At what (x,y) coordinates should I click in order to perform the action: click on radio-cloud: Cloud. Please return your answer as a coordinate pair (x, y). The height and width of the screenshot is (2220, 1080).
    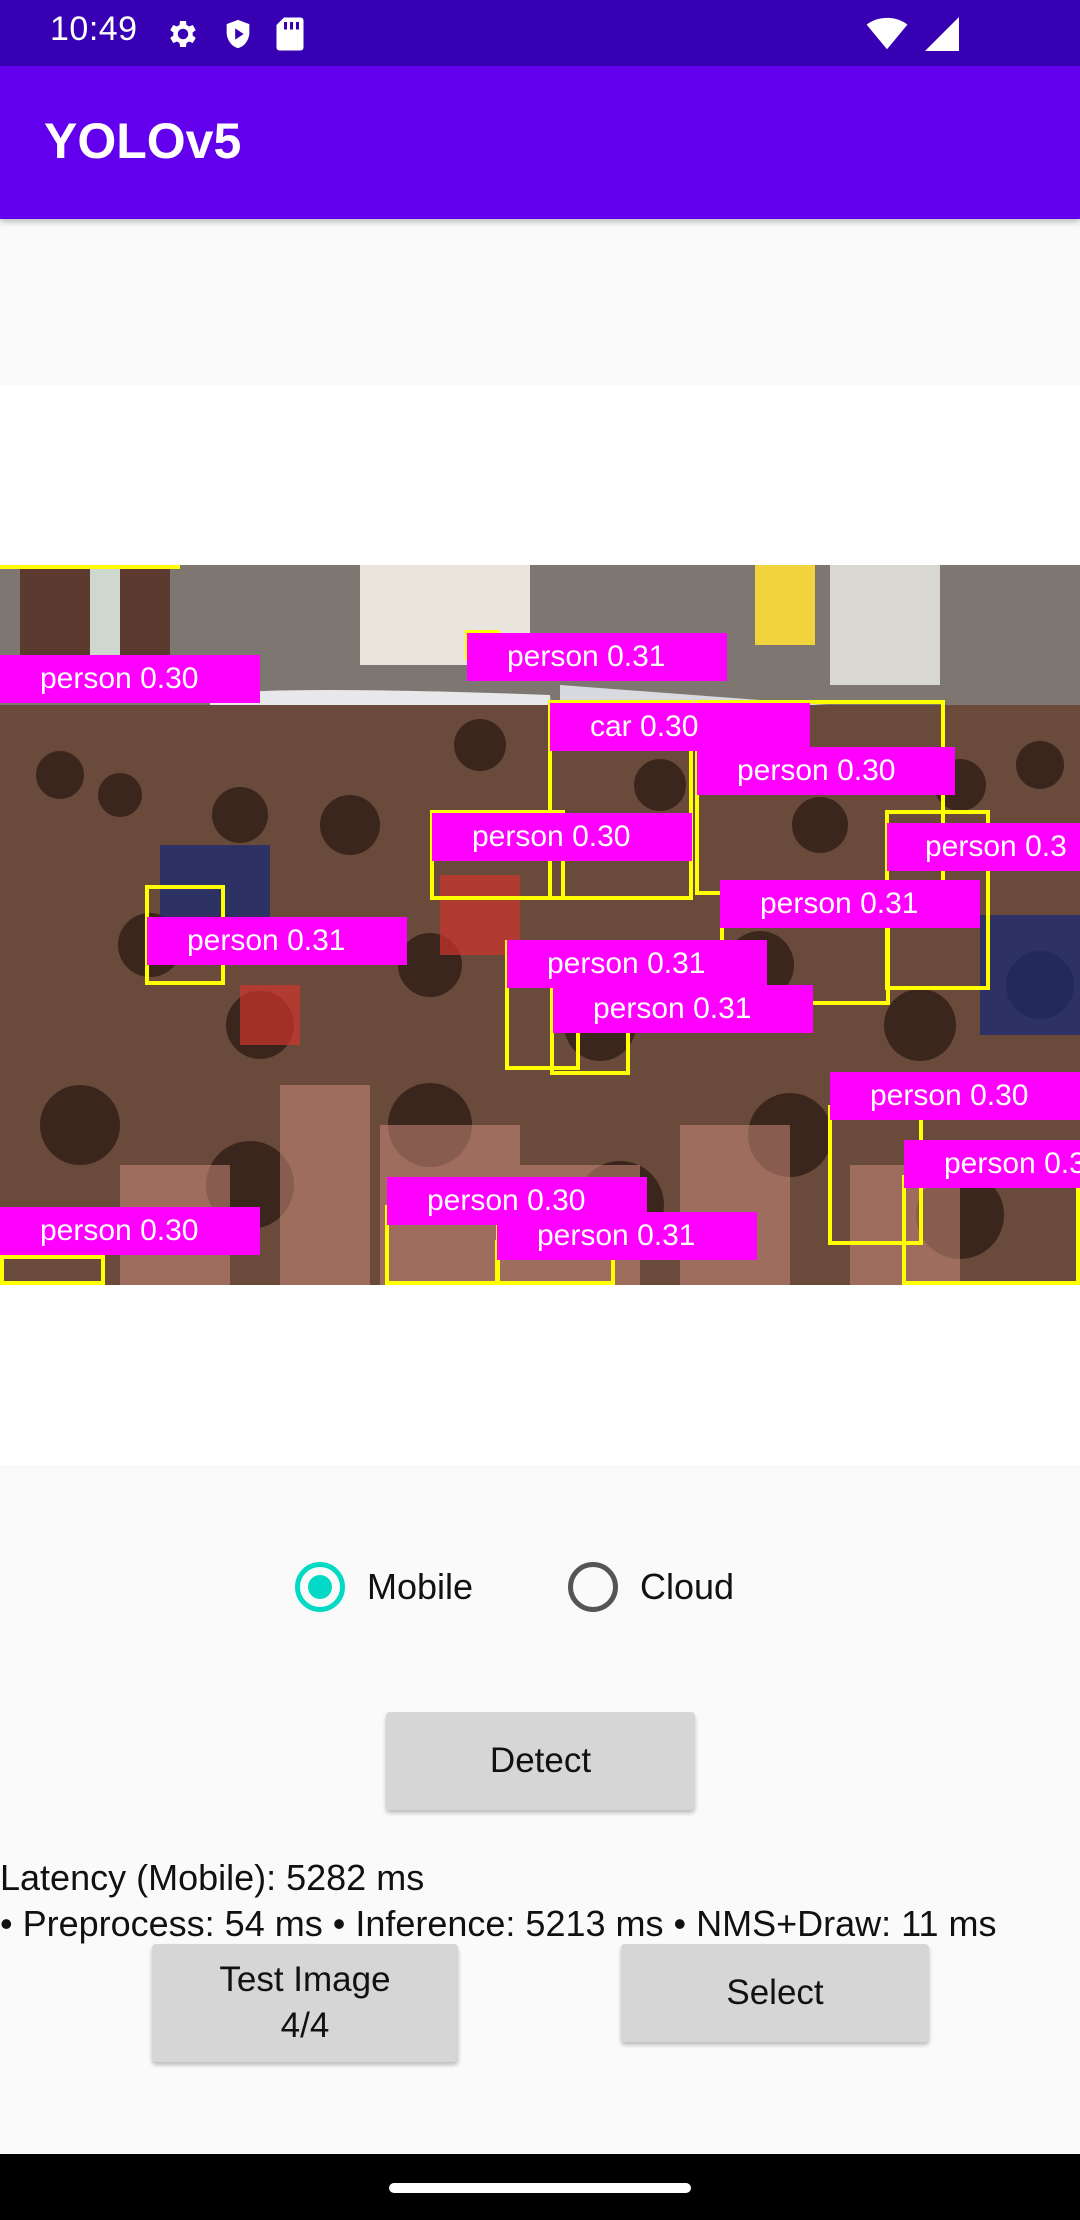
    Looking at the image, I should click on (651, 1587).